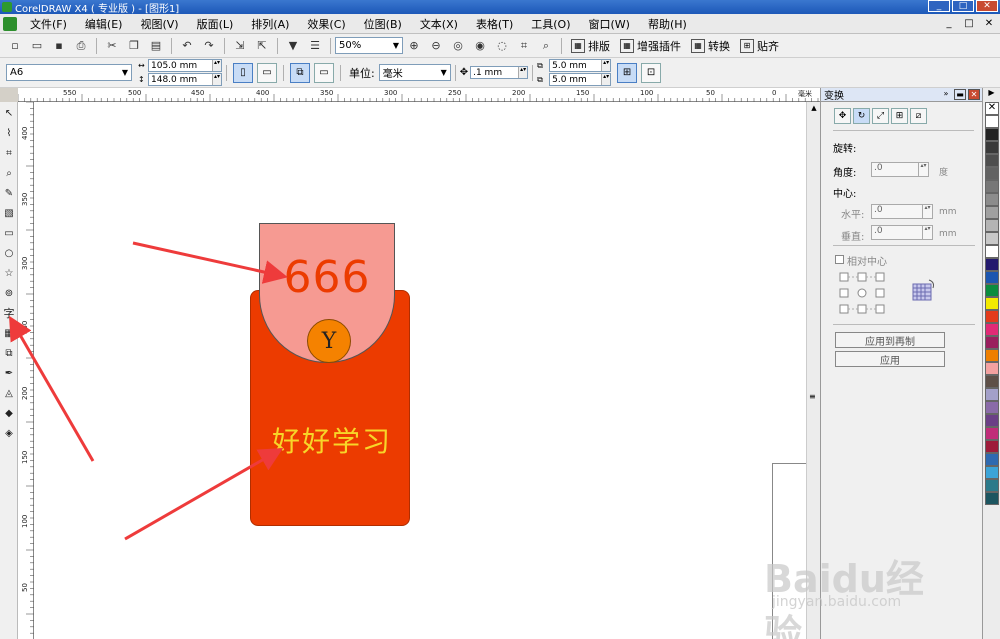 This screenshot has width=1000, height=639. I want to click on all-pages-button: ⧉, so click(300, 72).